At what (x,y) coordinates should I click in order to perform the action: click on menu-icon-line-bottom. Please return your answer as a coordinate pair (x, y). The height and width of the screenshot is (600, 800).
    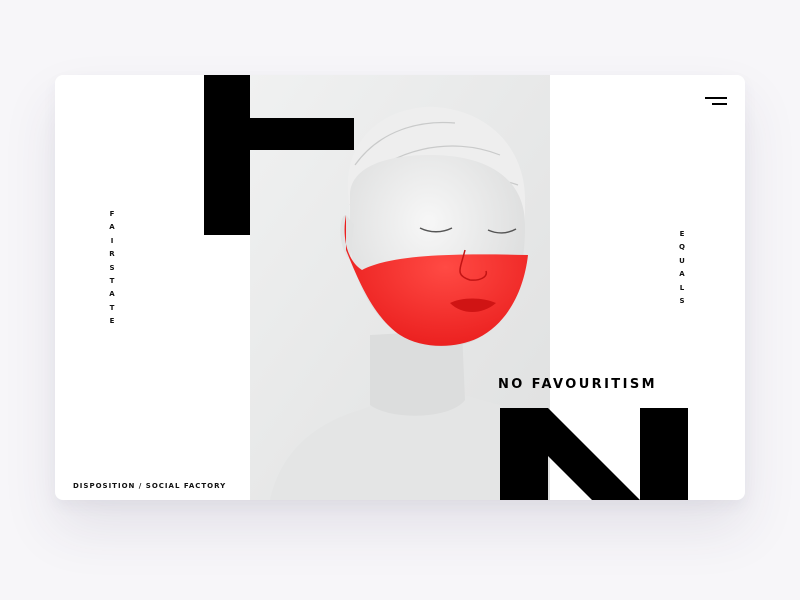
    Looking at the image, I should click on (719, 104).